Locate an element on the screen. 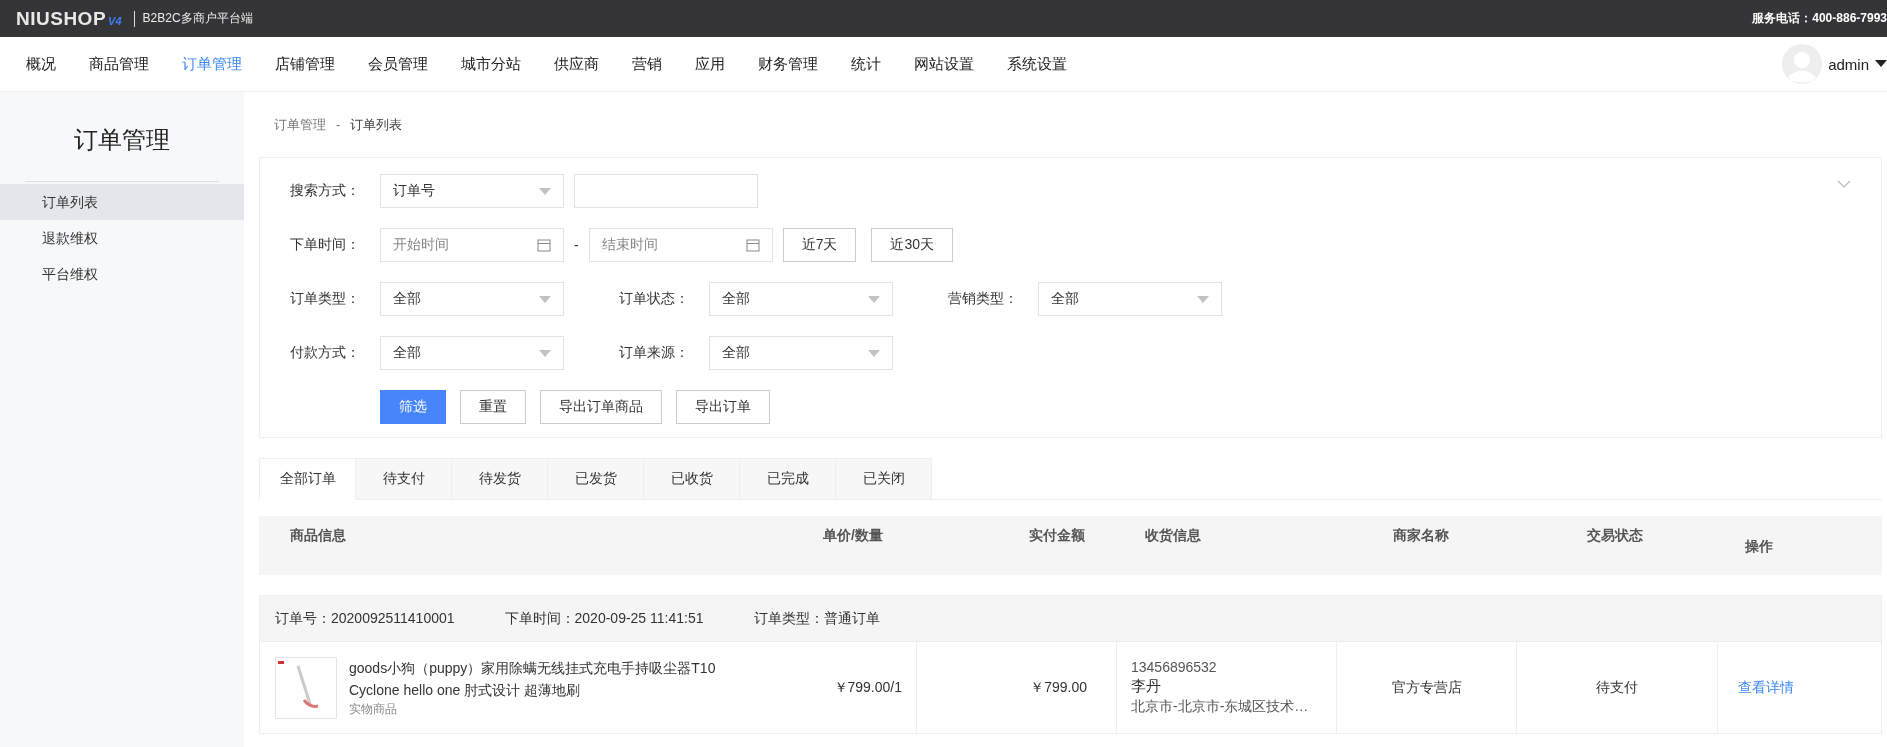 This screenshot has width=1887, height=747. order-type: 订单类型：普通订单 is located at coordinates (816, 618).